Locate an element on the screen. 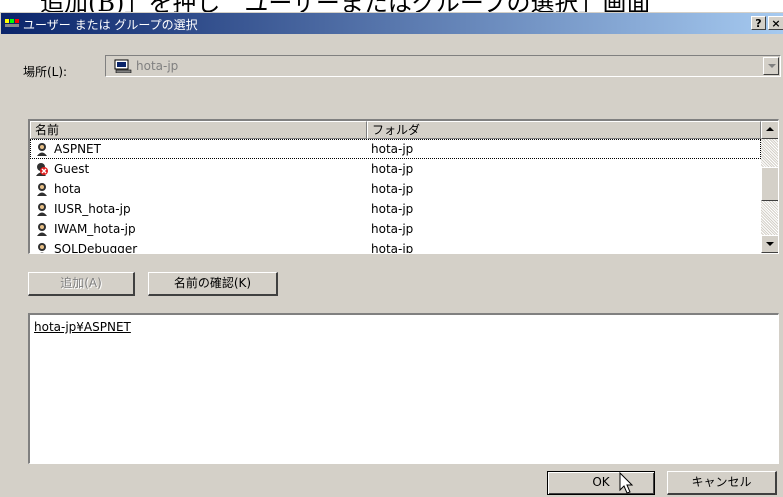 This screenshot has height=497, width=783. scroll-thumb is located at coordinates (769, 184).